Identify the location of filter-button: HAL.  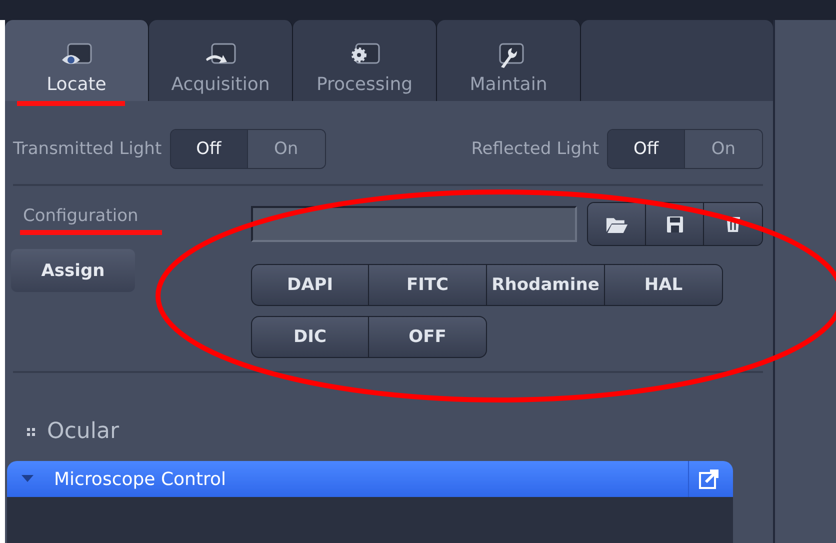
(664, 285).